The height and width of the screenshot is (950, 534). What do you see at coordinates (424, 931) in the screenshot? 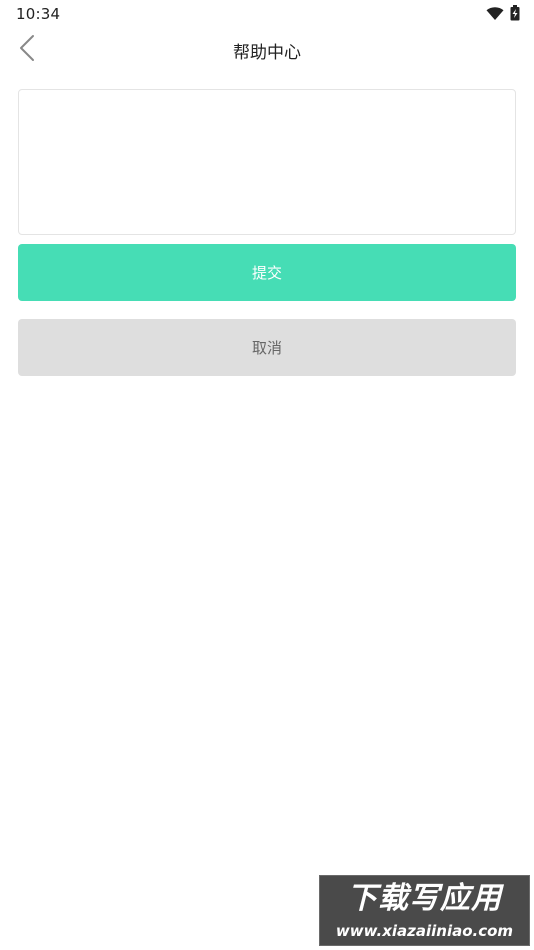
I see `watermark-url: www.xiazaiiniao.com` at bounding box center [424, 931].